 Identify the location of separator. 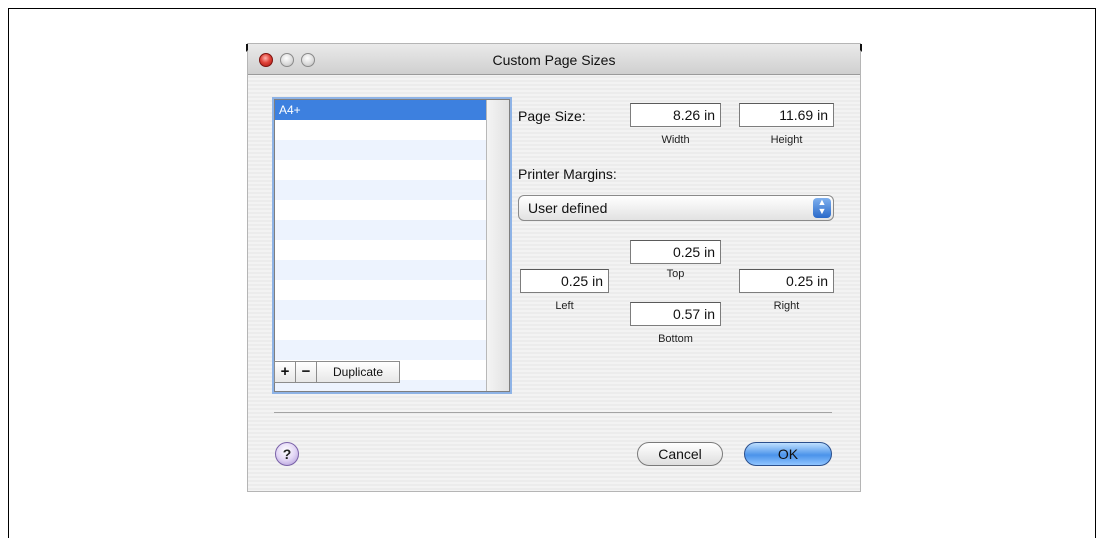
(553, 412).